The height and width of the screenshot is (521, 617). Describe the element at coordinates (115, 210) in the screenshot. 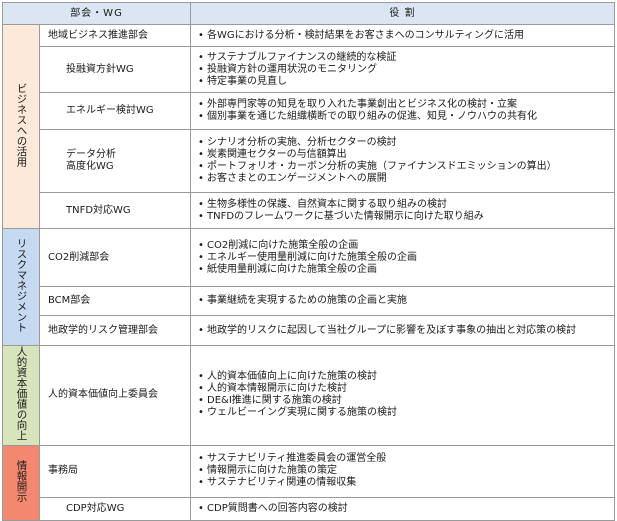

I see `dept-cell: TNFD対応WG` at that location.